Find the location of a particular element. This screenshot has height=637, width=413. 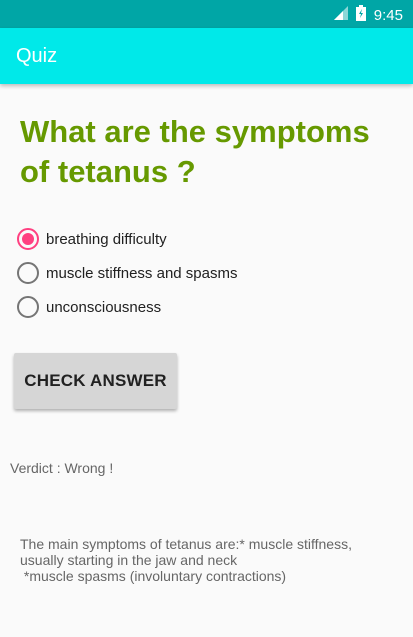

status-icons: 9:45 is located at coordinates (368, 15).